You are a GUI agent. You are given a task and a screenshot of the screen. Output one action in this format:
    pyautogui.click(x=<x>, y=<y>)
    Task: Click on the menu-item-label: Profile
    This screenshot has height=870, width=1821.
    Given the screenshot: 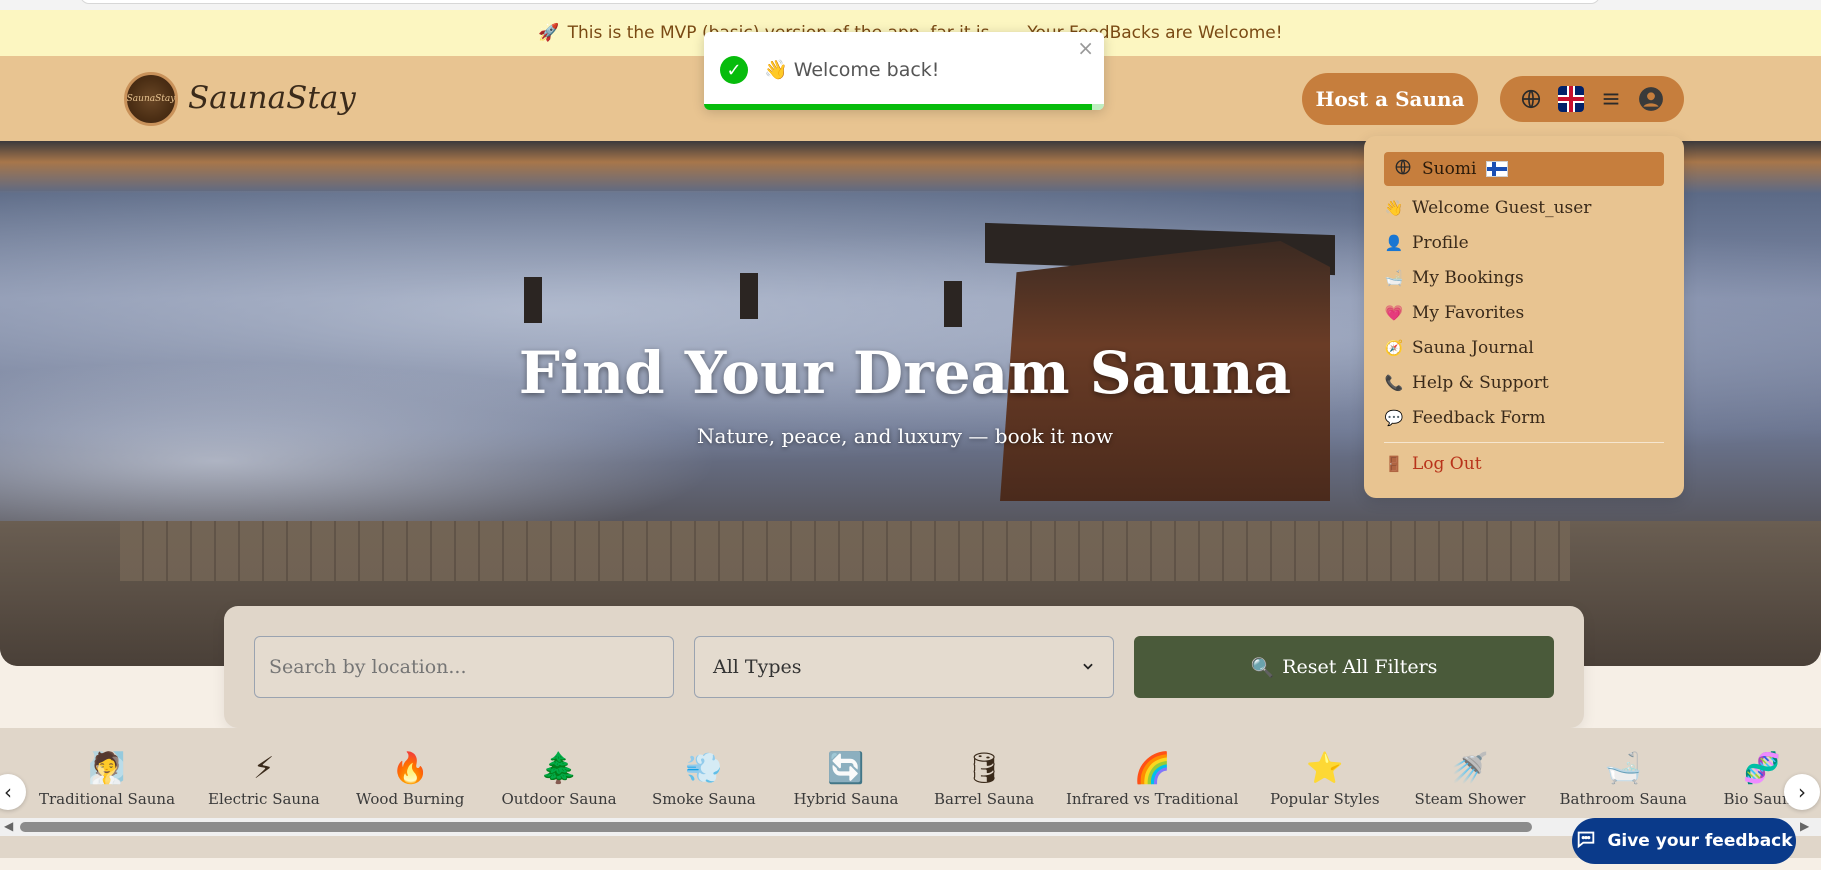 What is the action you would take?
    pyautogui.click(x=1440, y=243)
    